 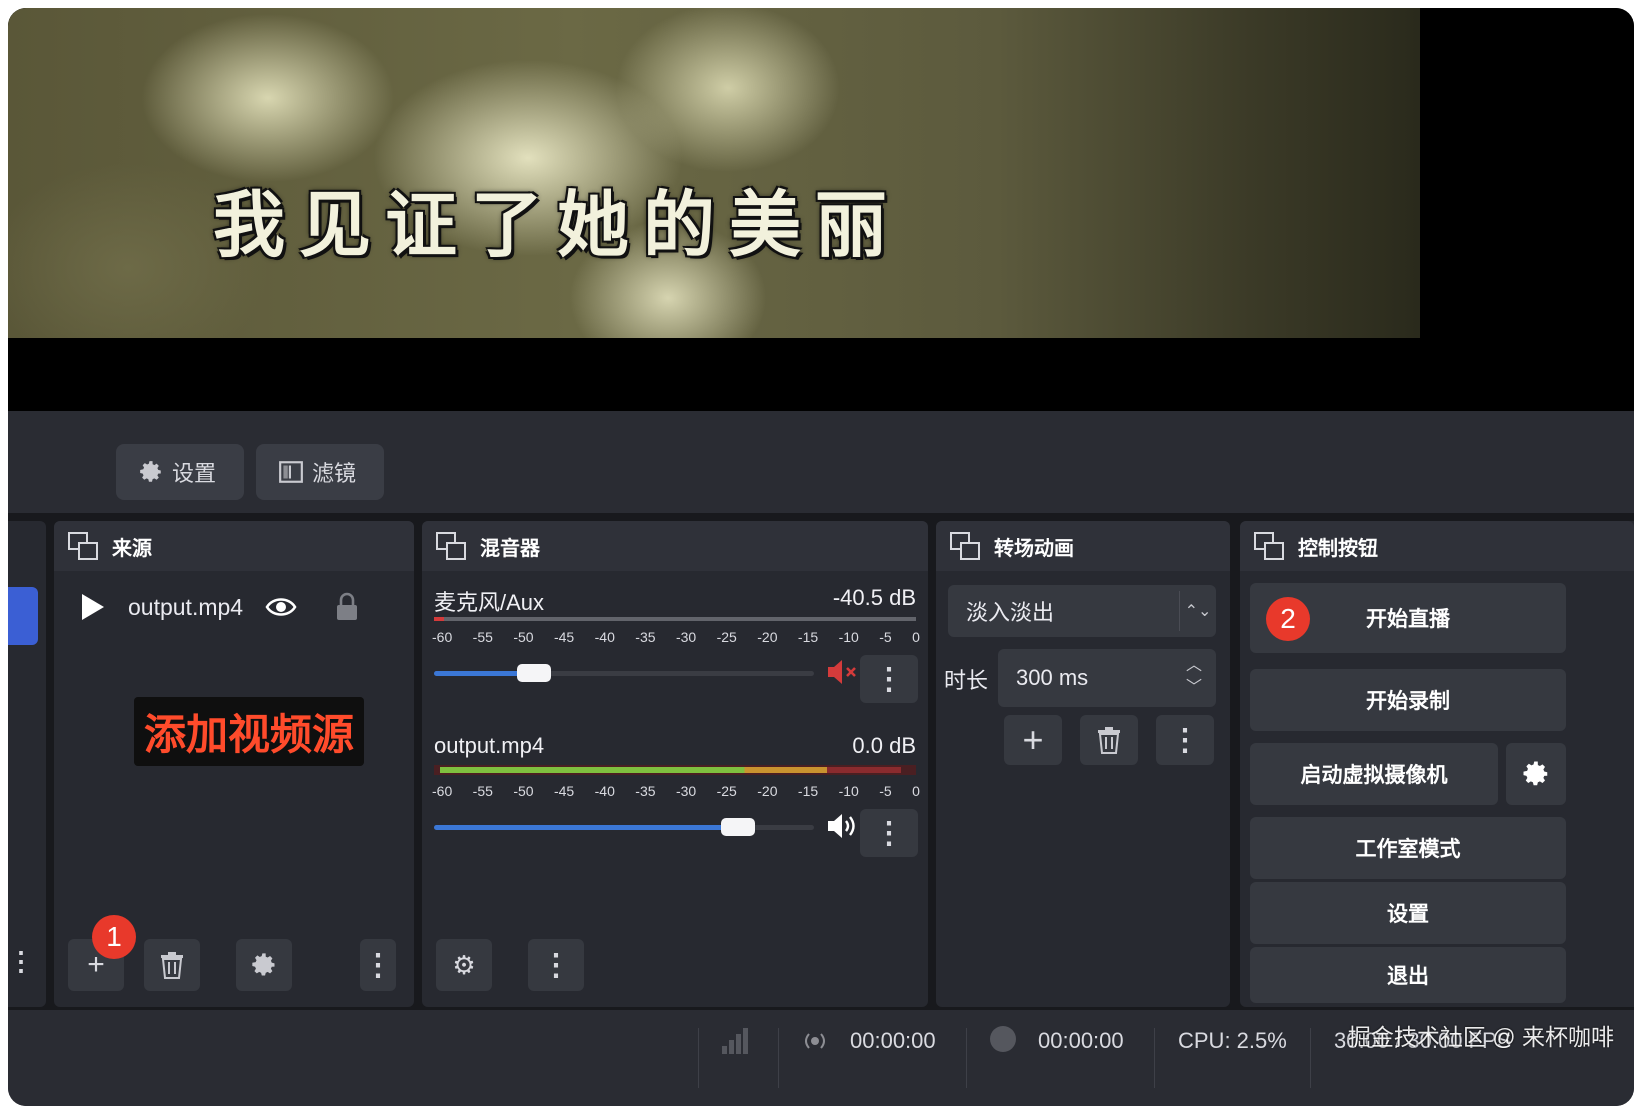 What do you see at coordinates (180, 472) in the screenshot?
I see `source-settings-button: 设置` at bounding box center [180, 472].